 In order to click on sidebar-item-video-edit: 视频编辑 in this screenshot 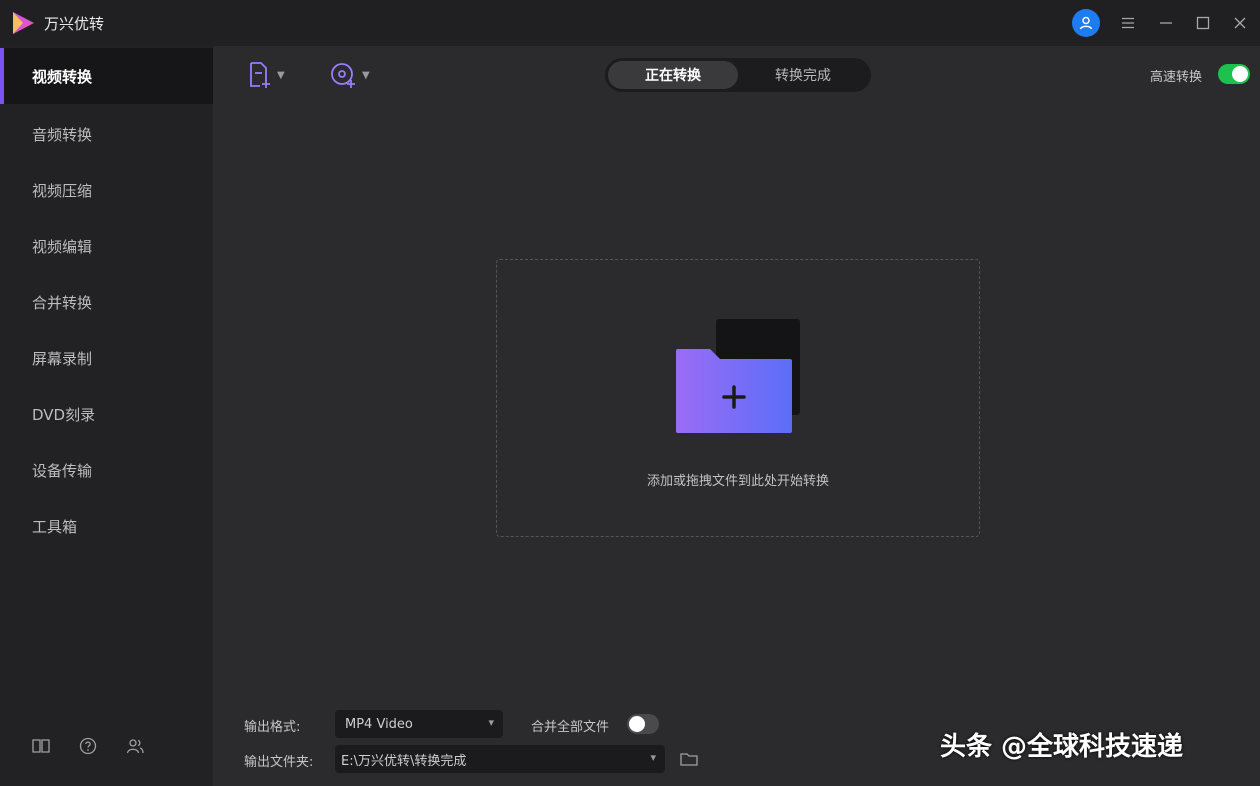, I will do `click(106, 246)`.